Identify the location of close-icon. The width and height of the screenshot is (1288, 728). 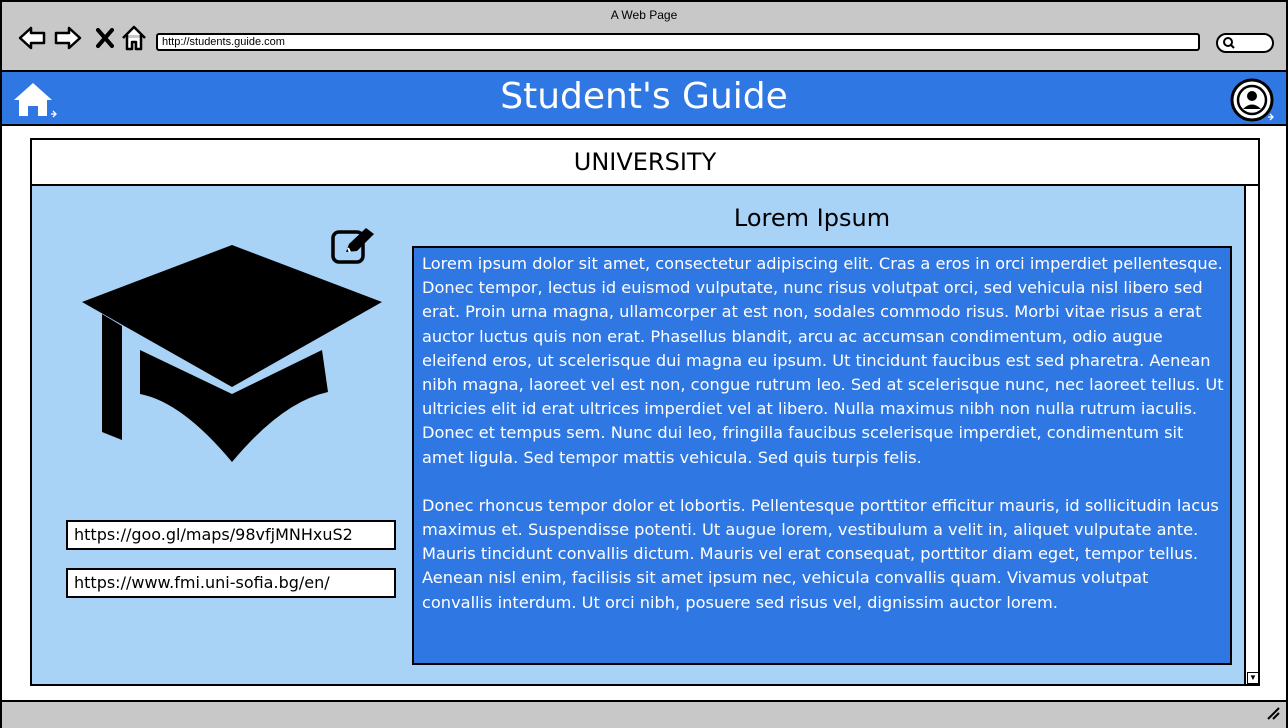
(106, 38).